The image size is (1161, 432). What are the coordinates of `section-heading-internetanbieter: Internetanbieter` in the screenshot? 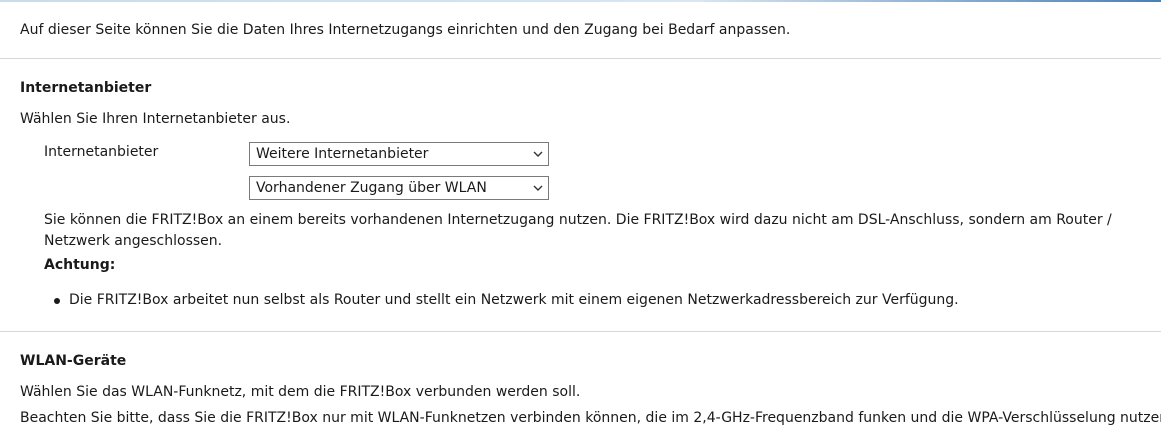 It's located at (86, 88).